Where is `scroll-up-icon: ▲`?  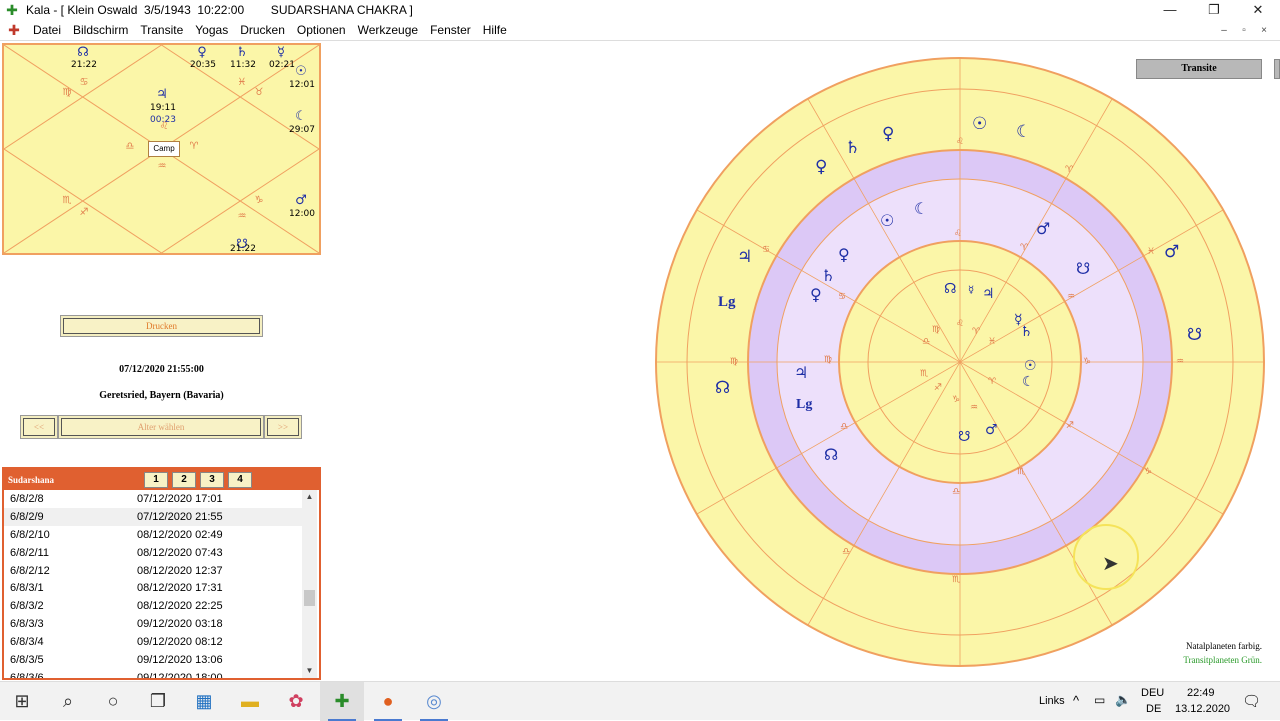
scroll-up-icon: ▲ is located at coordinates (309, 497).